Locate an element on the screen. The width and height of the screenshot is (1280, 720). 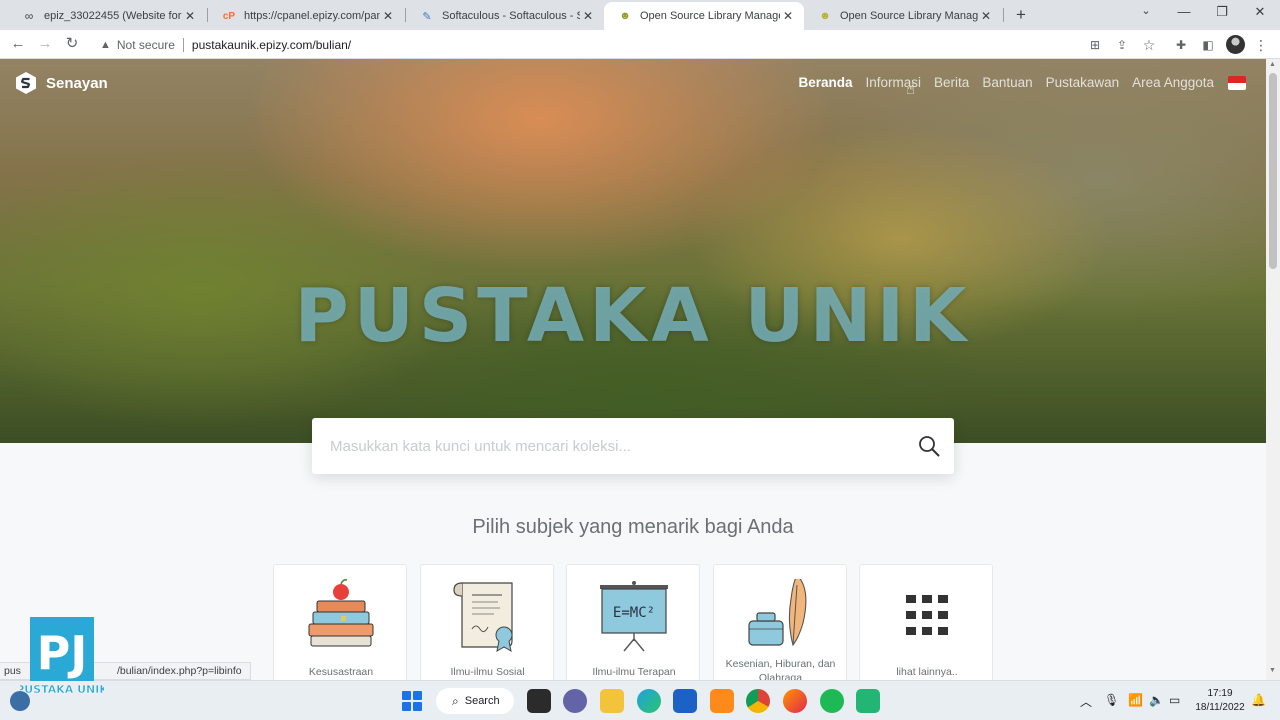
board-text: E=MC² is located at coordinates (634, 613).